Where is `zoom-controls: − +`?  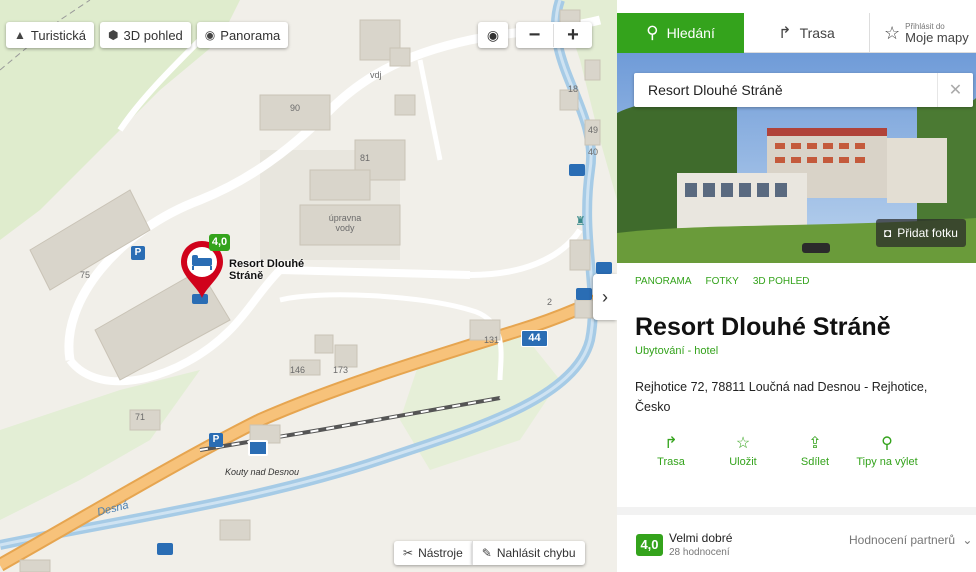 zoom-controls: − + is located at coordinates (554, 35).